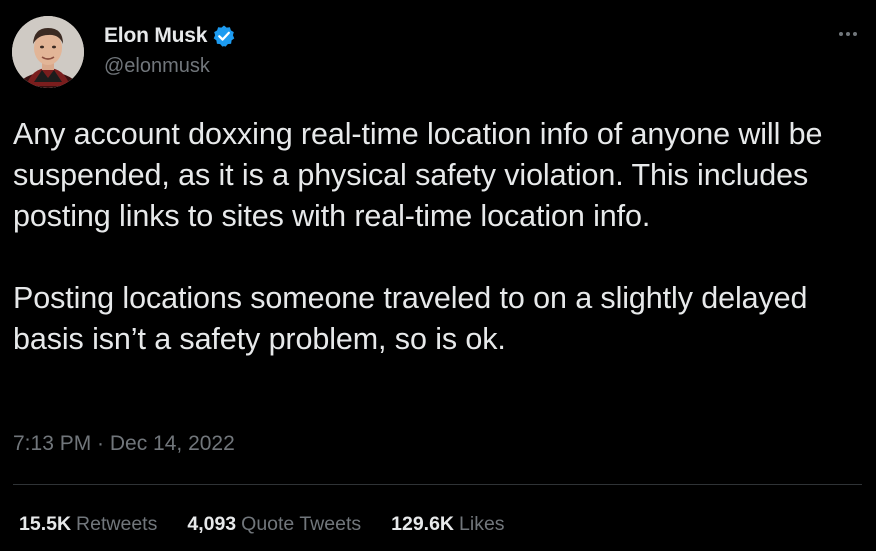 This screenshot has width=876, height=551. I want to click on author-display-name: Elon Musk, so click(155, 36).